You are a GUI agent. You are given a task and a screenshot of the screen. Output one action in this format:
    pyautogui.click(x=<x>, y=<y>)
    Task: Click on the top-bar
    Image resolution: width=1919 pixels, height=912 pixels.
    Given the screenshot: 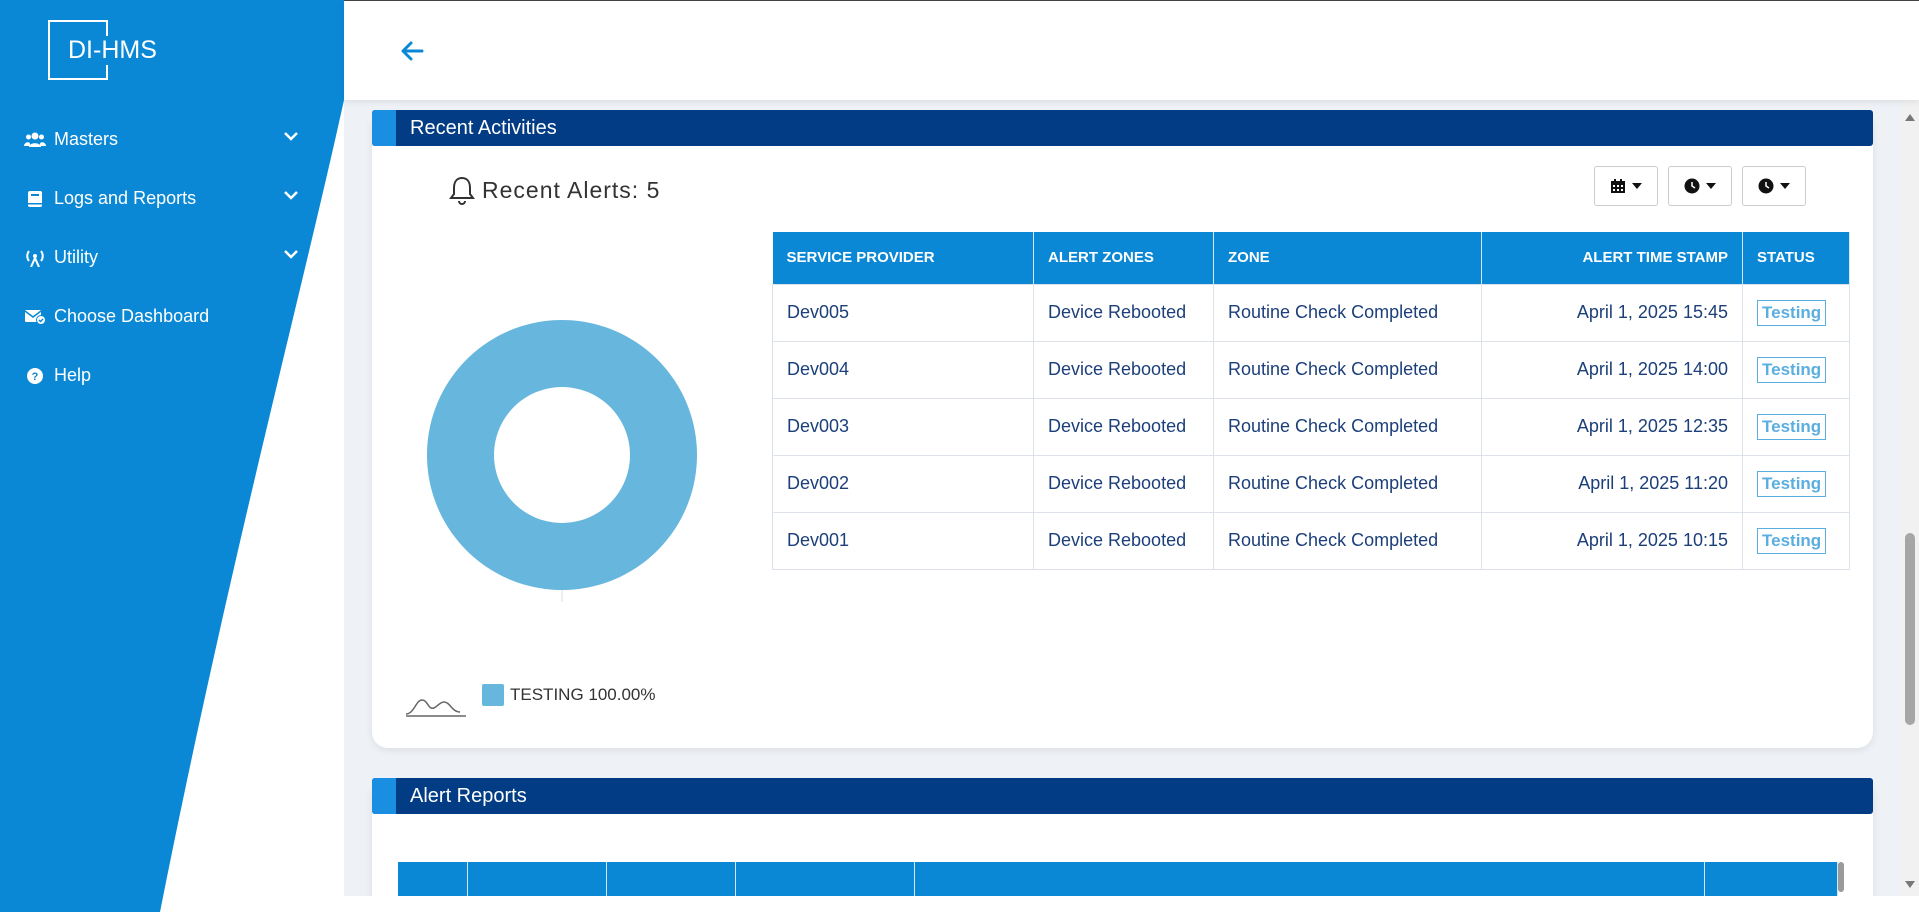 What is the action you would take?
    pyautogui.click(x=1131, y=50)
    